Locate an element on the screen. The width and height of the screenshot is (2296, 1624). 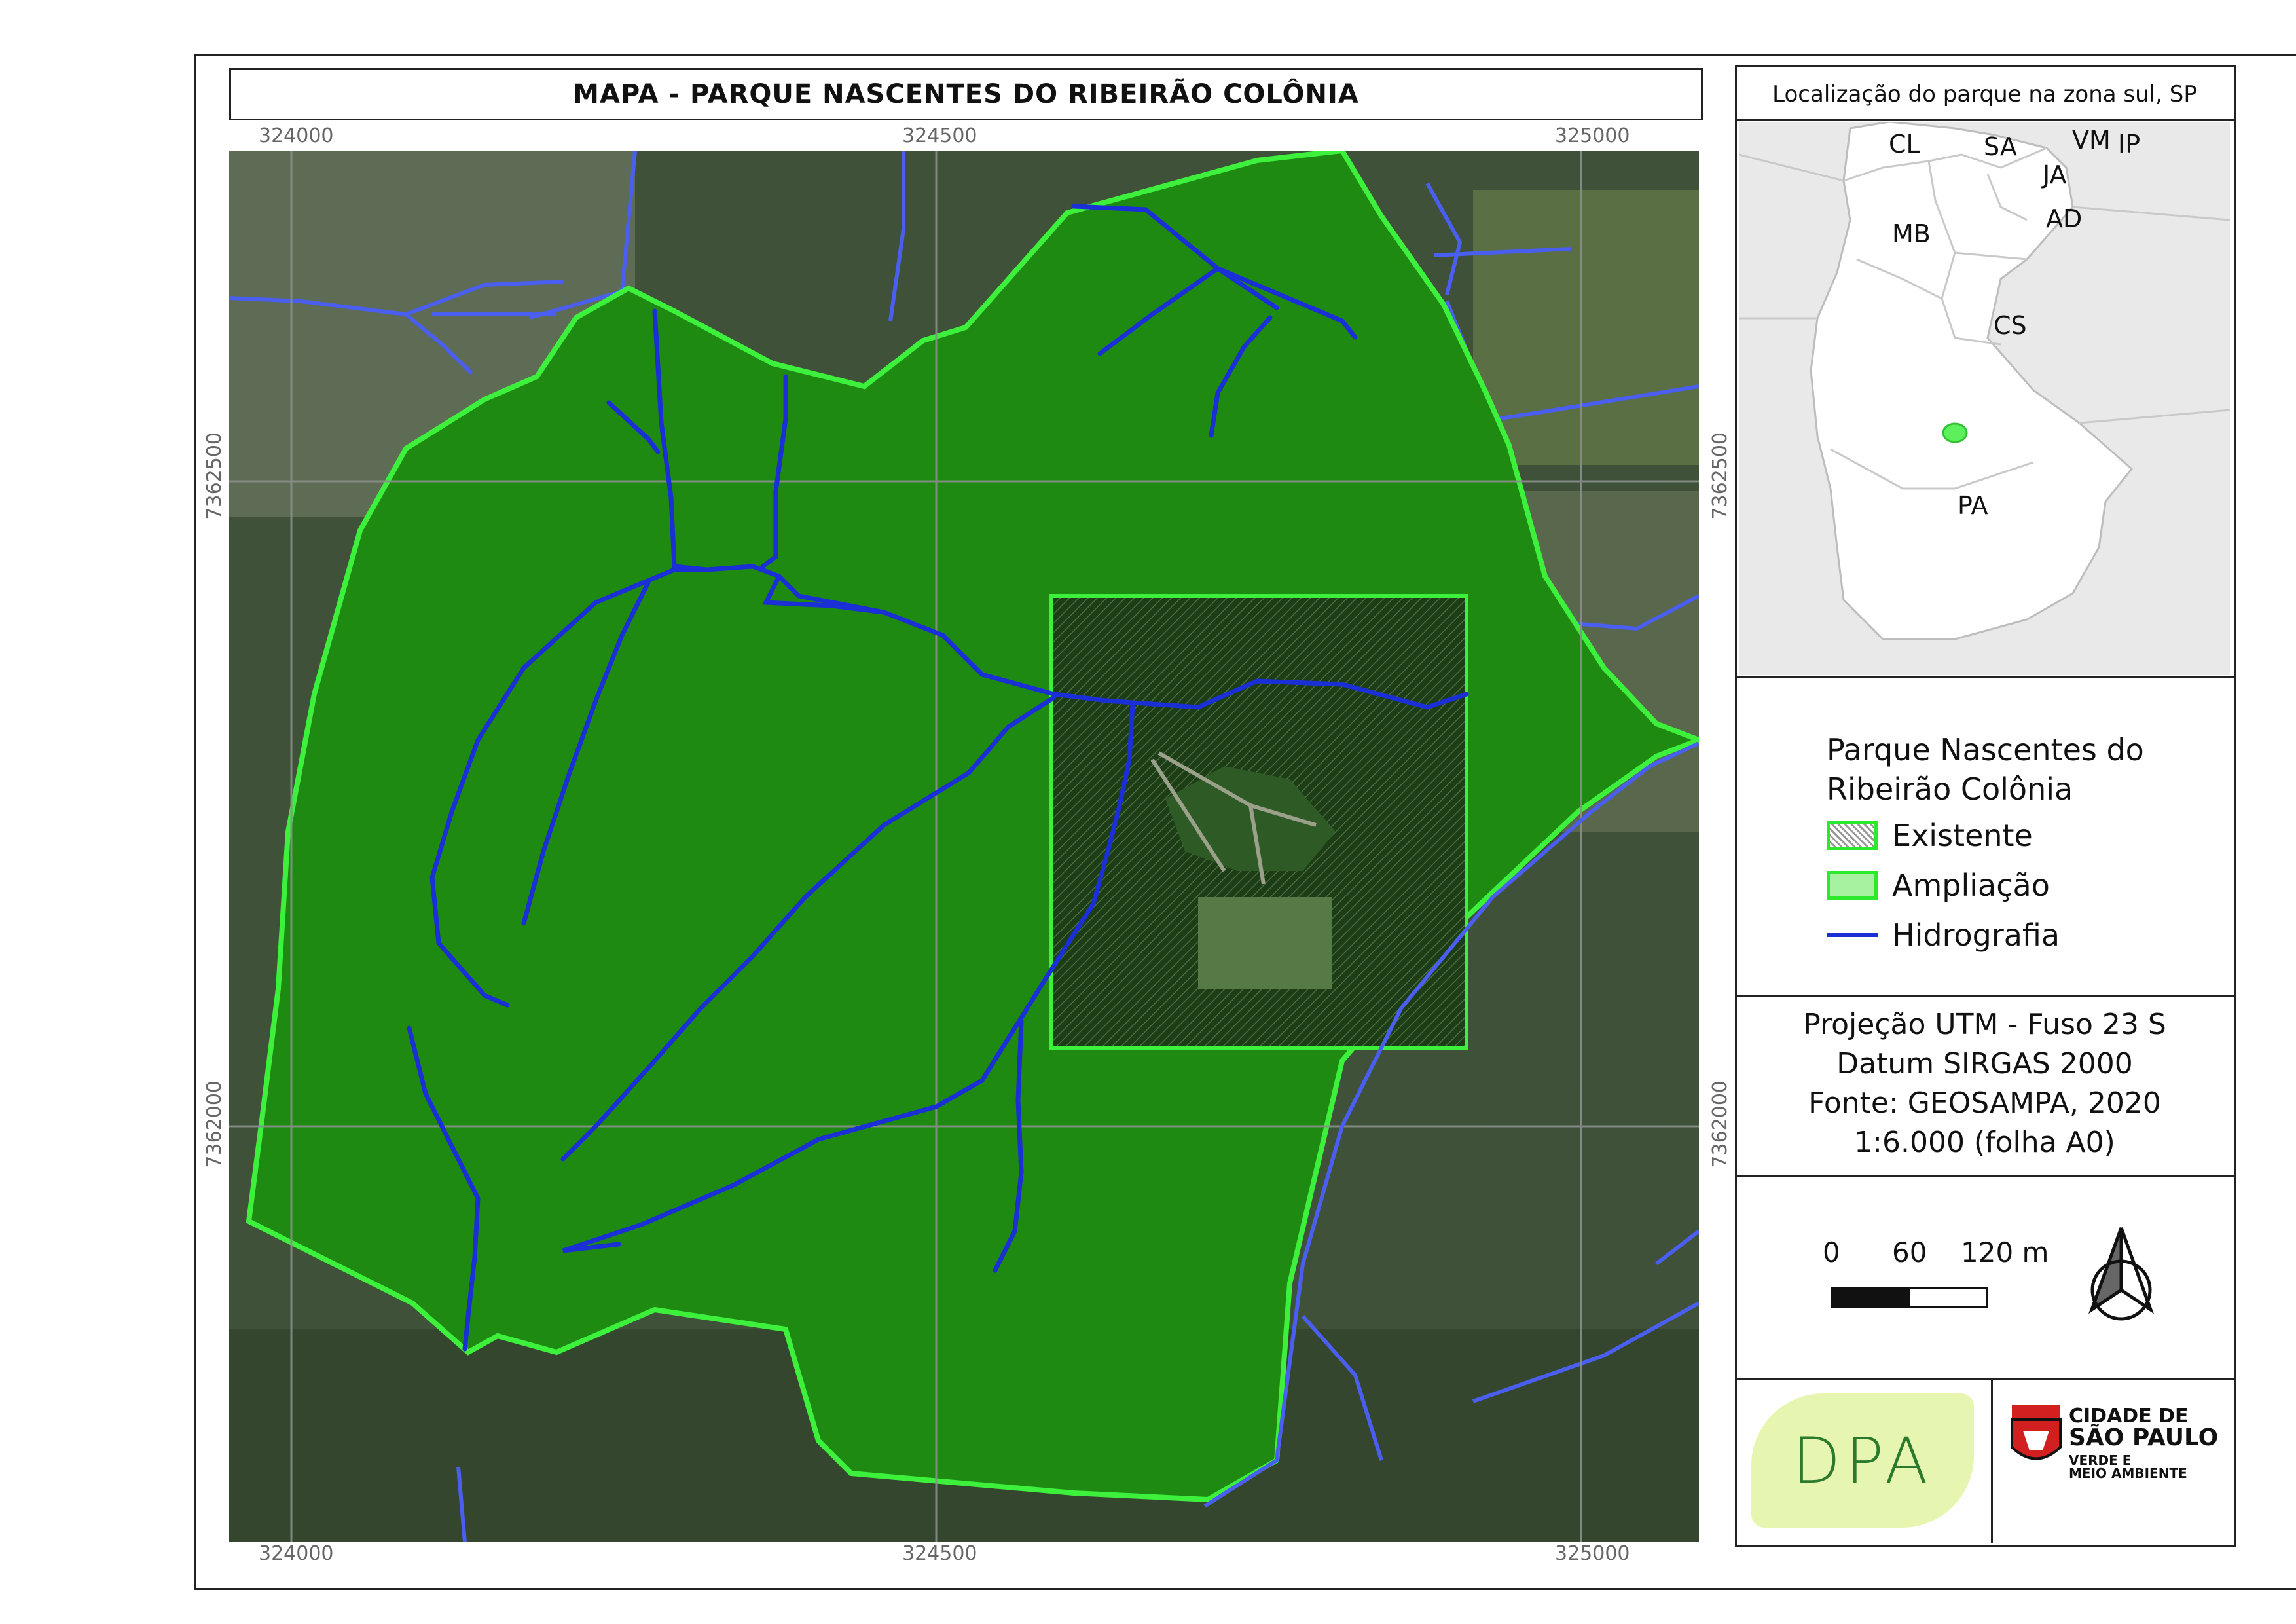
district-mb: MB is located at coordinates (1911, 233).